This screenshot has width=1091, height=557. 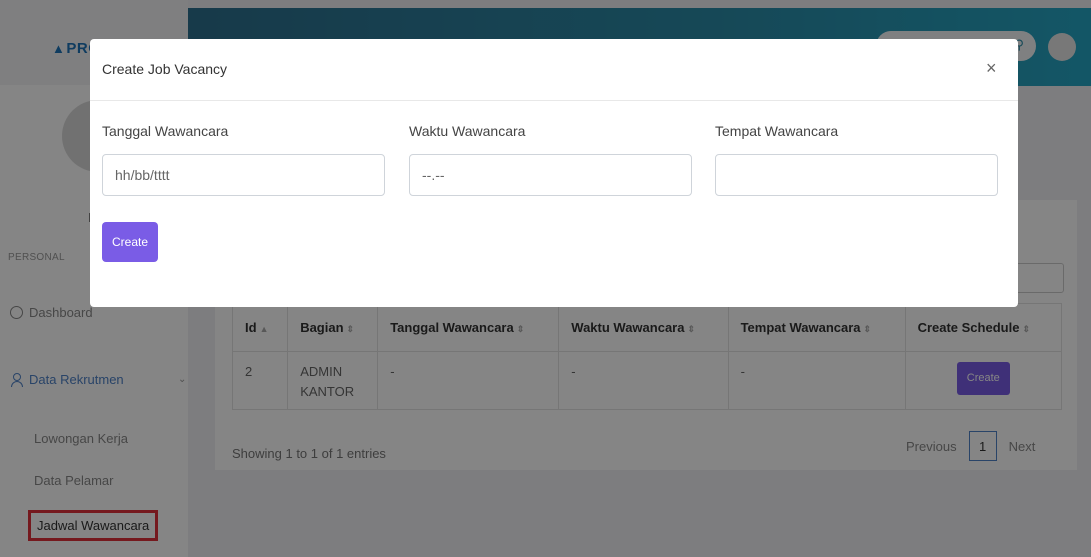 I want to click on modal-title: Create Job Vacancy, so click(x=165, y=69).